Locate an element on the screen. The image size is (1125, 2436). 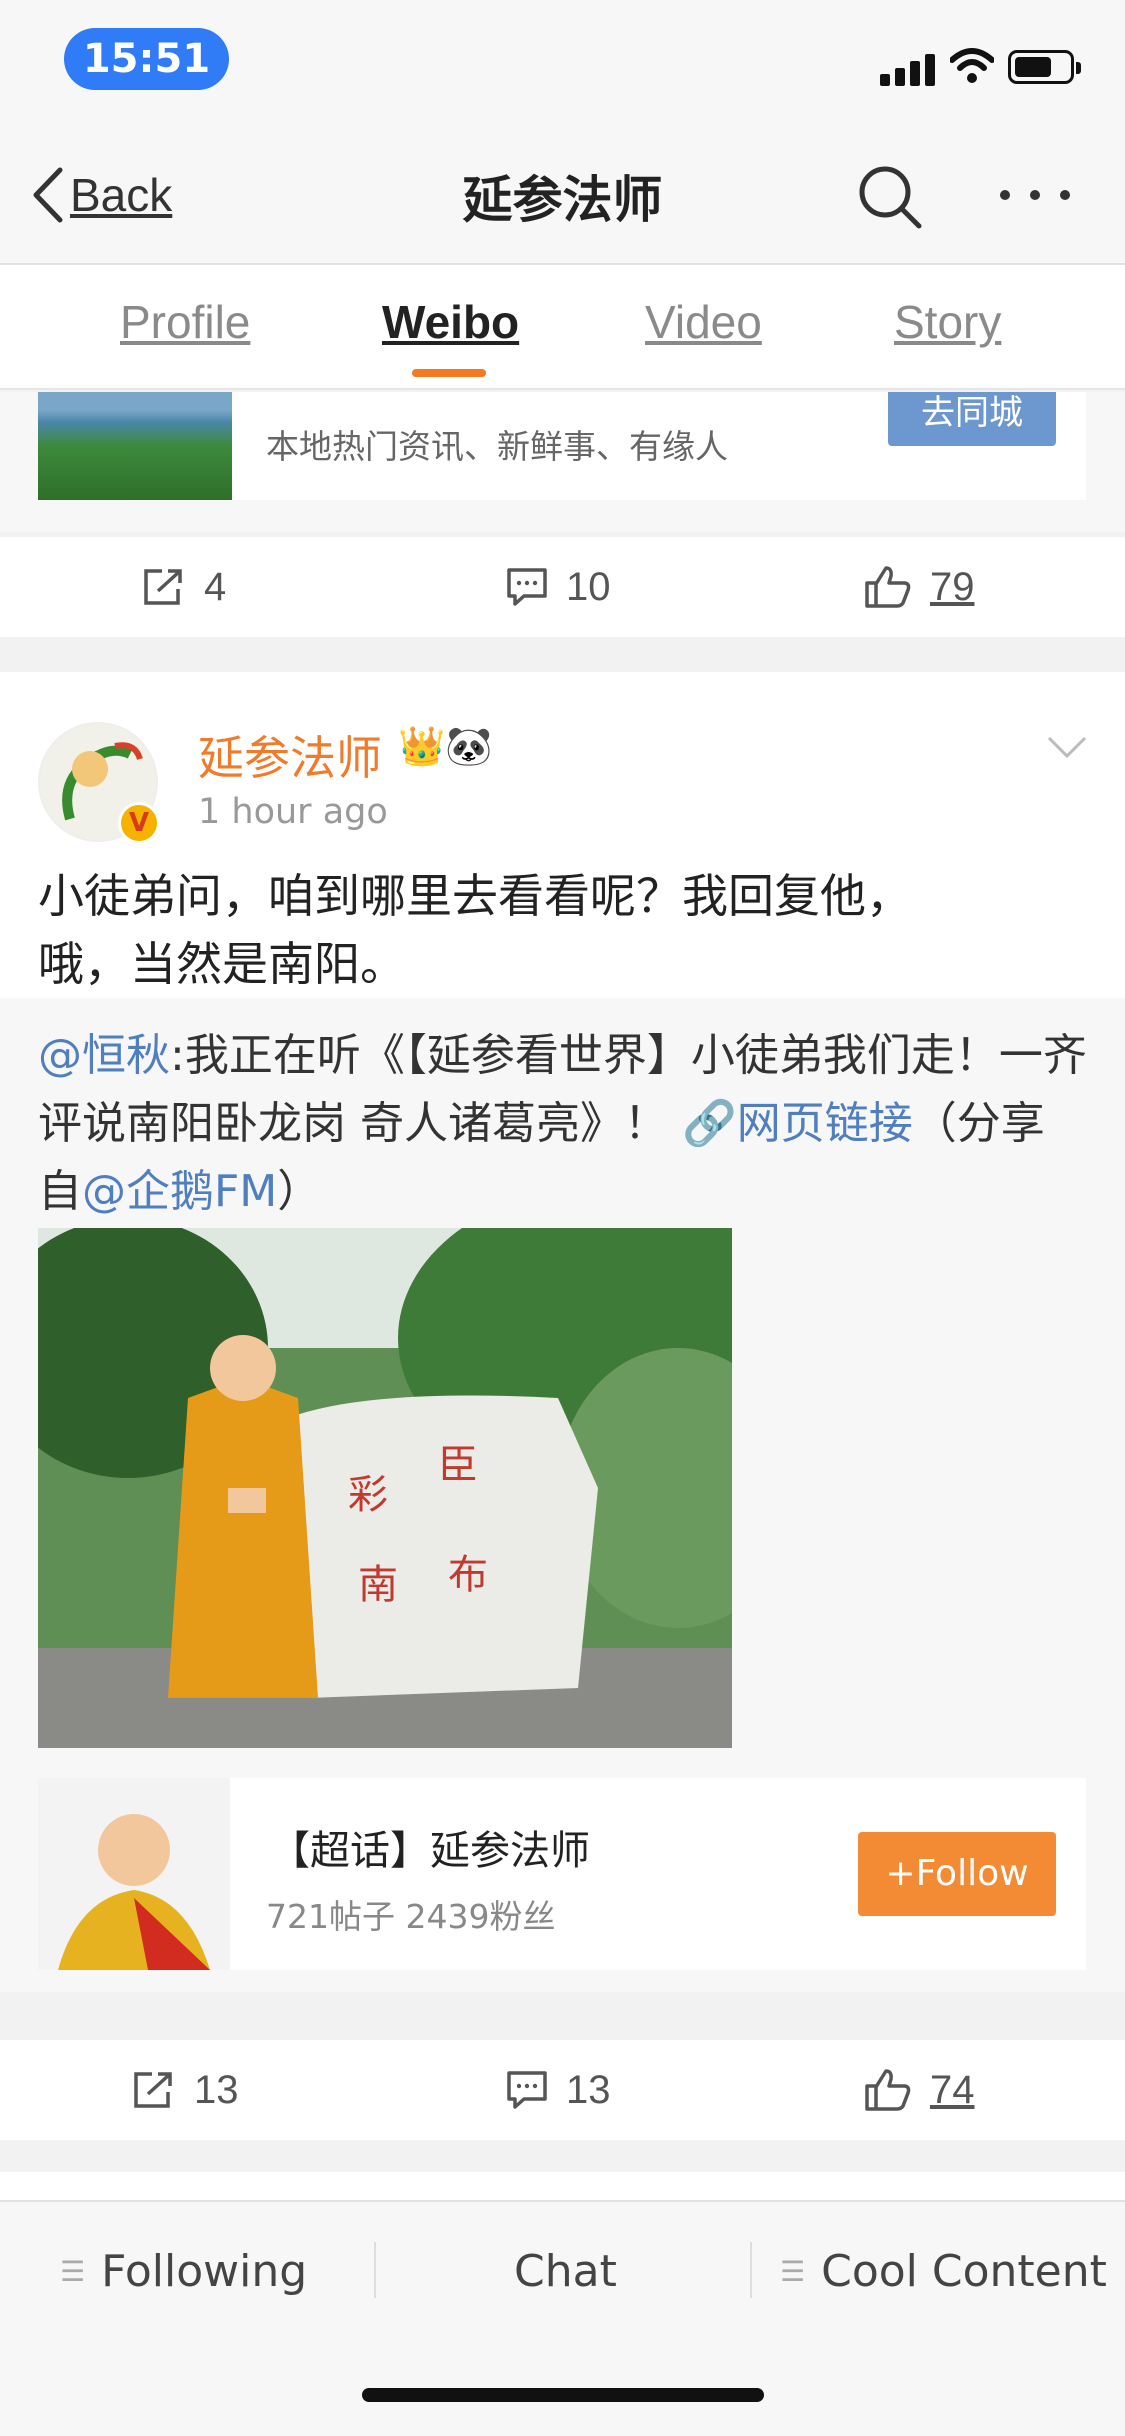
web-link: 🔗网页链接 is located at coordinates (797, 1123).